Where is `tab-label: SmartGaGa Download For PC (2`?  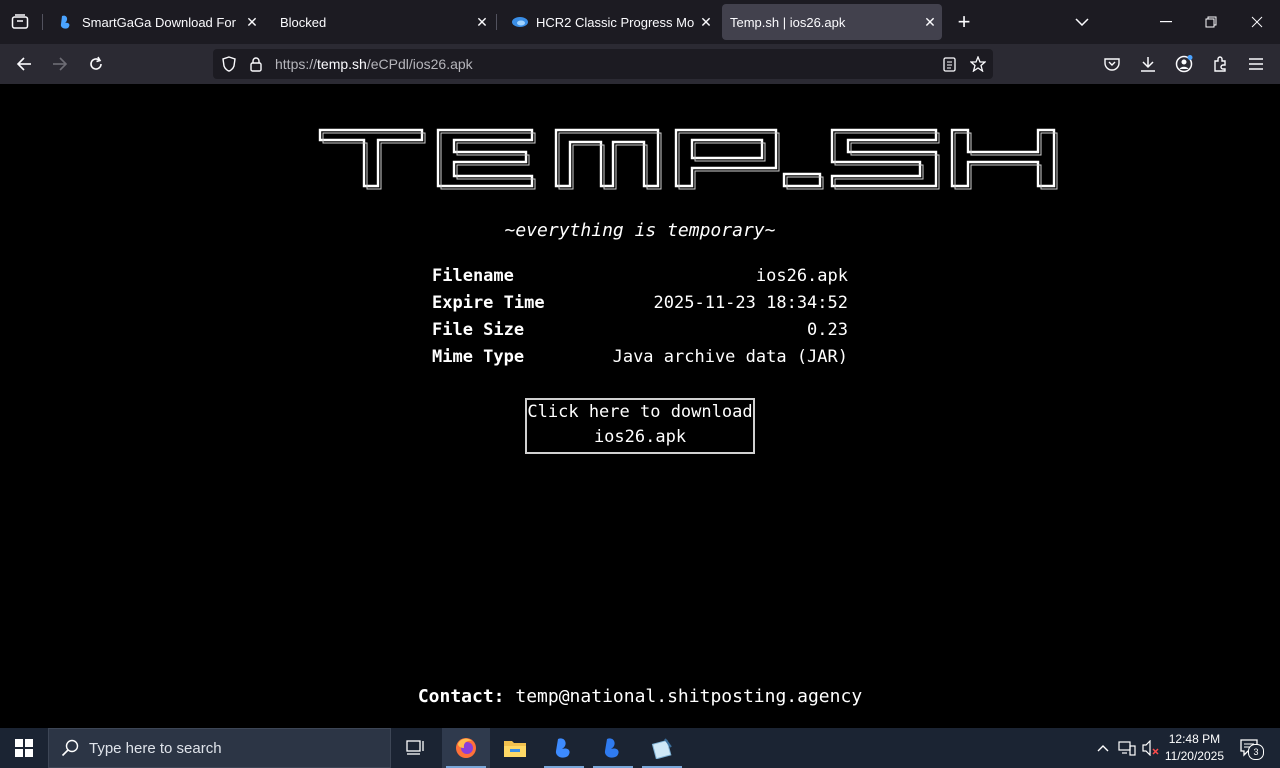 tab-label: SmartGaGa Download For PC (2 is located at coordinates (161, 22).